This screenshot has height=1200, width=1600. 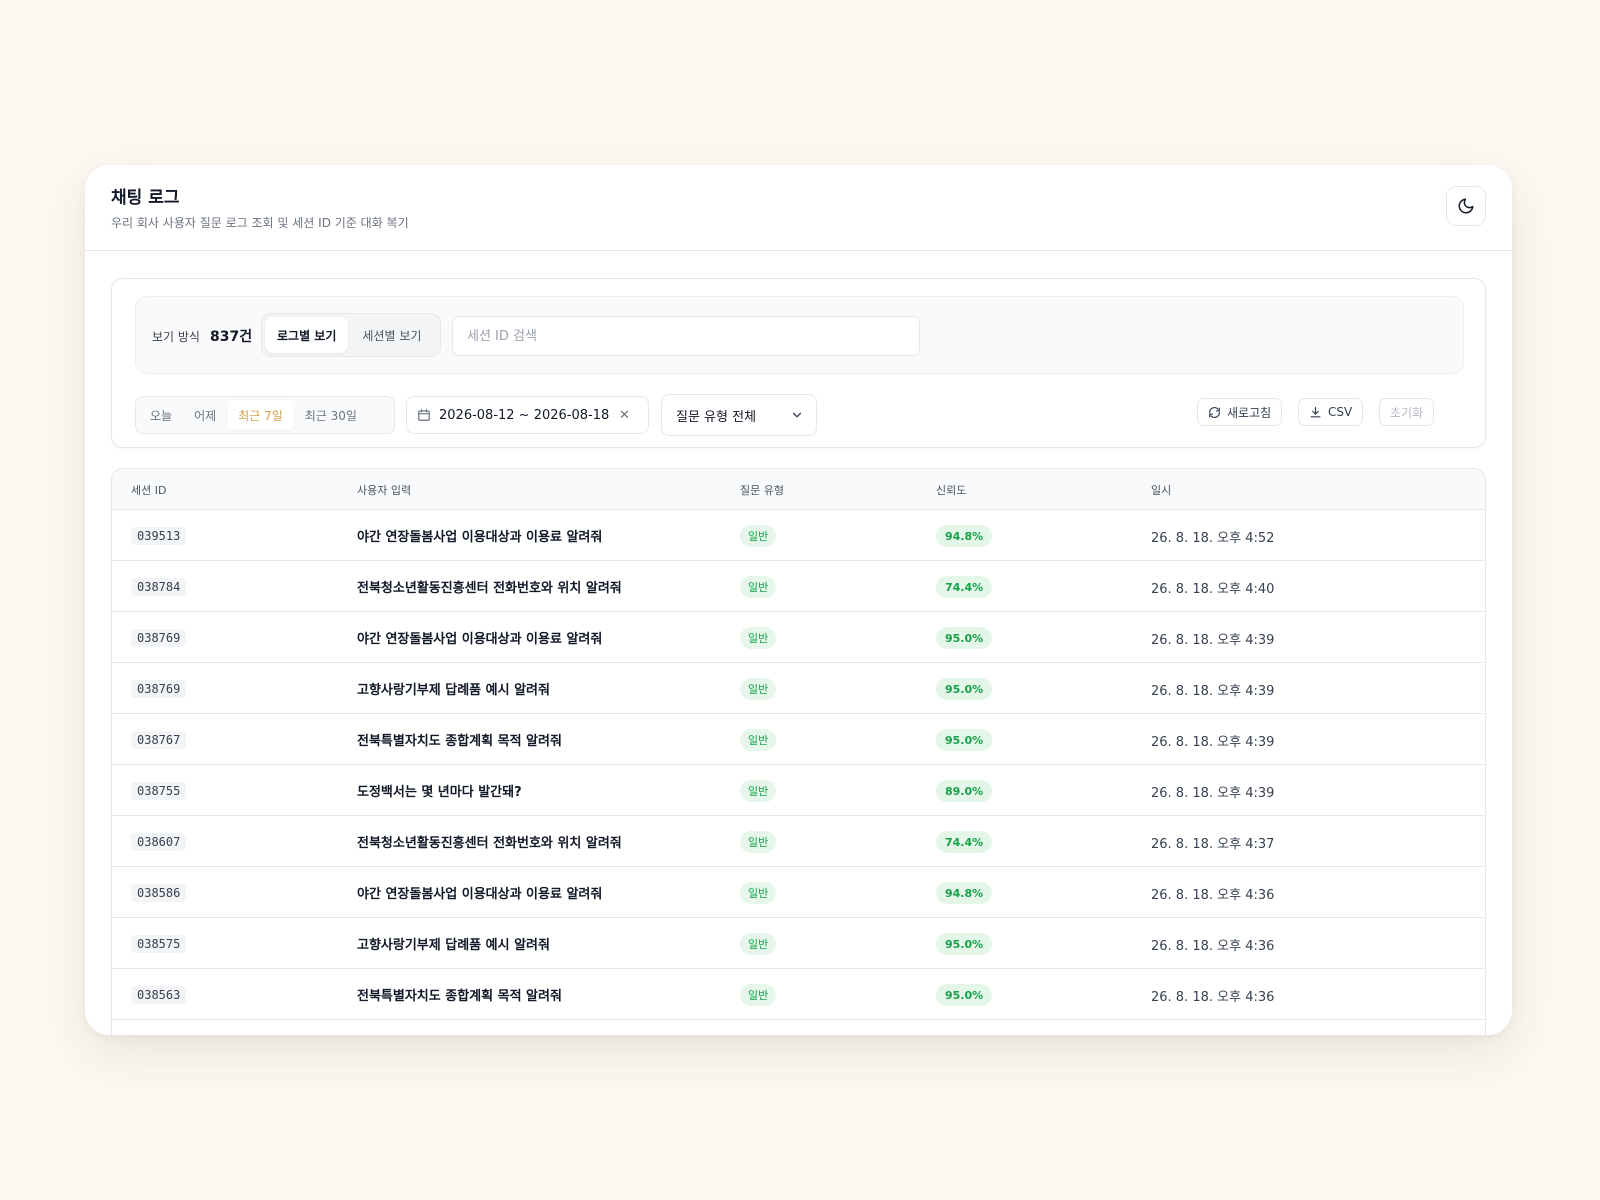 What do you see at coordinates (391, 335) in the screenshot?
I see `view-by-session-button: 세션별 보기` at bounding box center [391, 335].